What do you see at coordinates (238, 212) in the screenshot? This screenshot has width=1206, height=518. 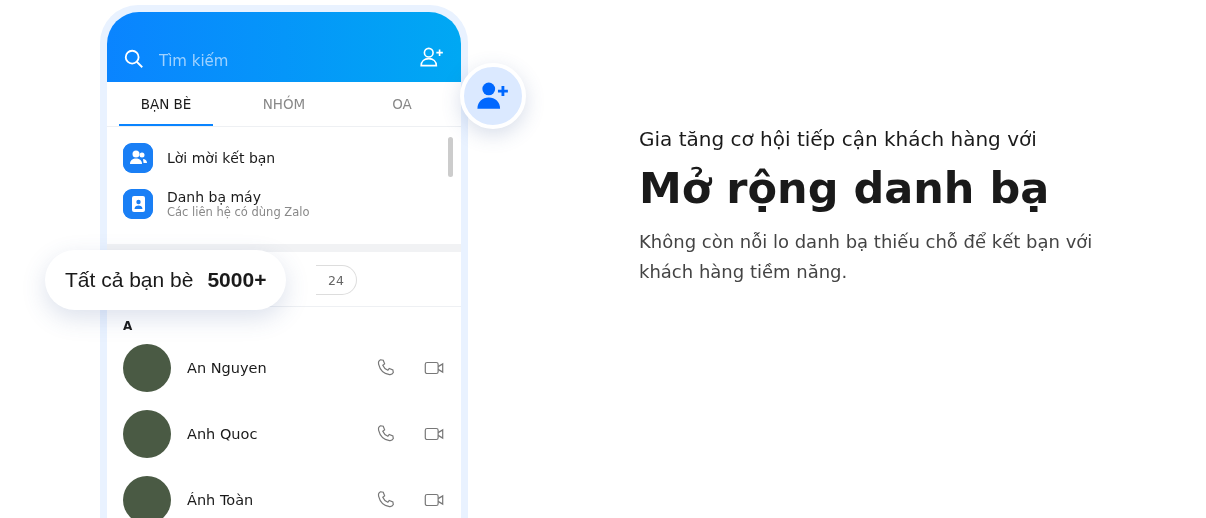 I see `shortcut-subtitle: Các liên hệ có dùng Zalo` at bounding box center [238, 212].